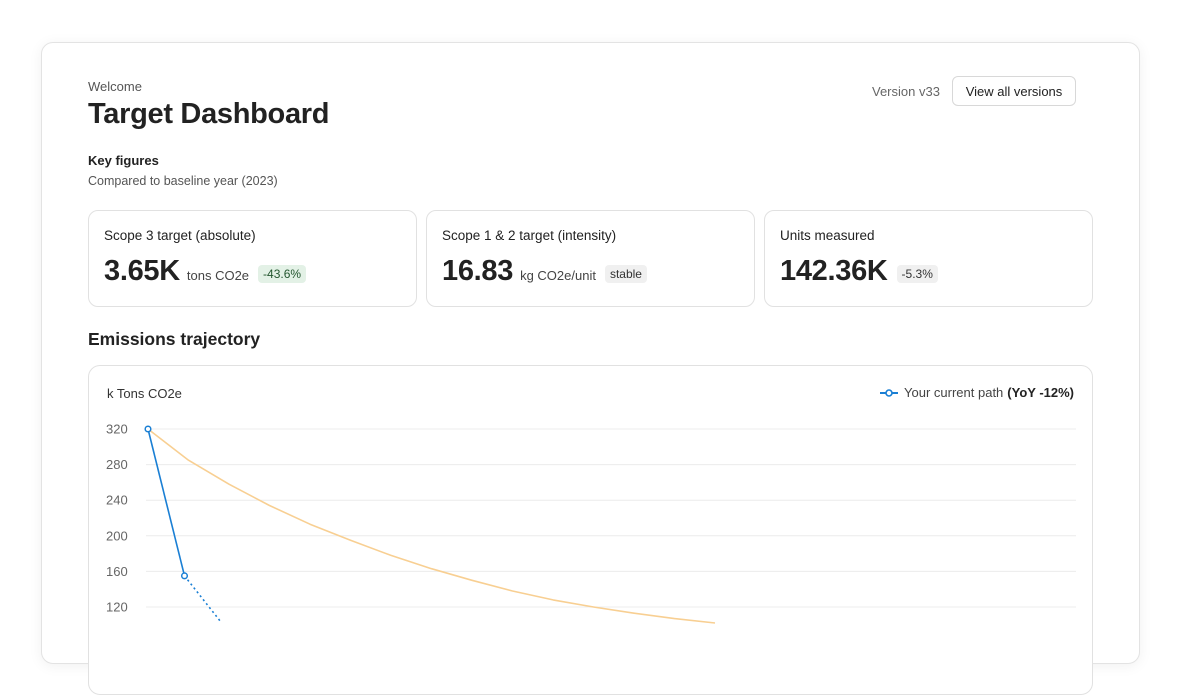 The image size is (1181, 696). What do you see at coordinates (180, 235) in the screenshot?
I see `card-label: Scope 3 target (absolute)` at bounding box center [180, 235].